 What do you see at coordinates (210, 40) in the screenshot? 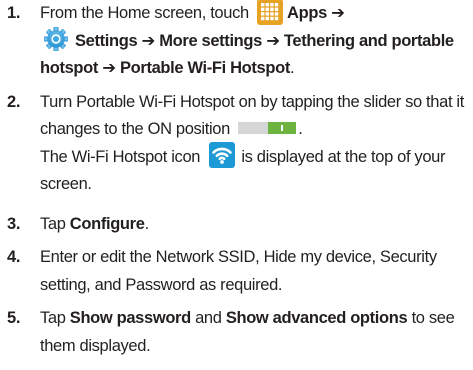
I see `more-settings-label: More settings` at bounding box center [210, 40].